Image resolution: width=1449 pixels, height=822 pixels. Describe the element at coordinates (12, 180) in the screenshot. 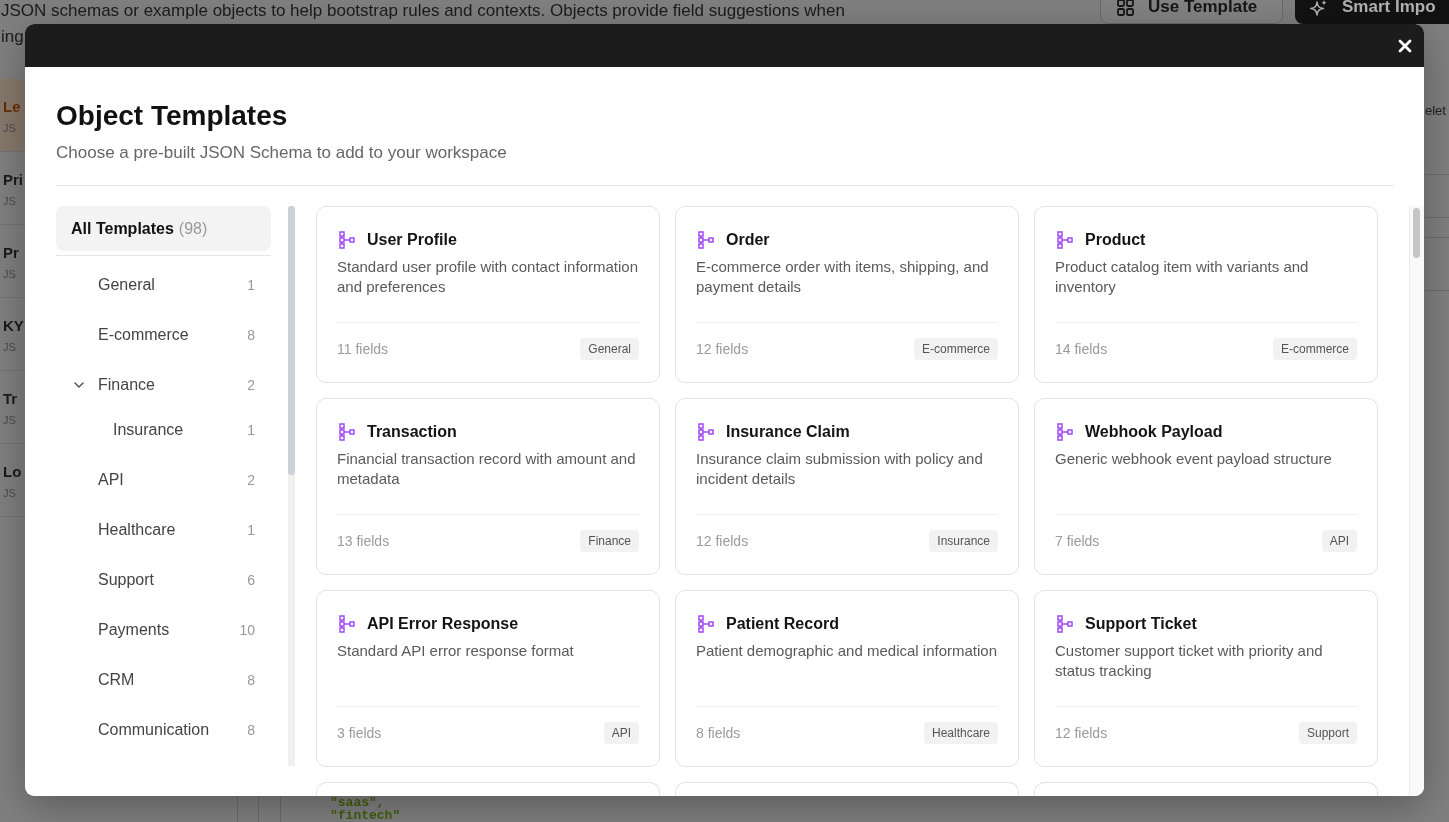

I see `item-title: Pri` at that location.